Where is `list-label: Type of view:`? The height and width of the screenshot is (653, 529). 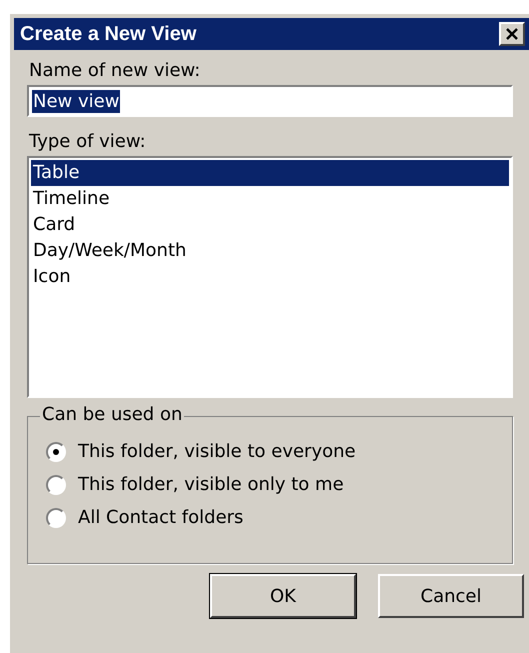 list-label: Type of view: is located at coordinates (88, 141).